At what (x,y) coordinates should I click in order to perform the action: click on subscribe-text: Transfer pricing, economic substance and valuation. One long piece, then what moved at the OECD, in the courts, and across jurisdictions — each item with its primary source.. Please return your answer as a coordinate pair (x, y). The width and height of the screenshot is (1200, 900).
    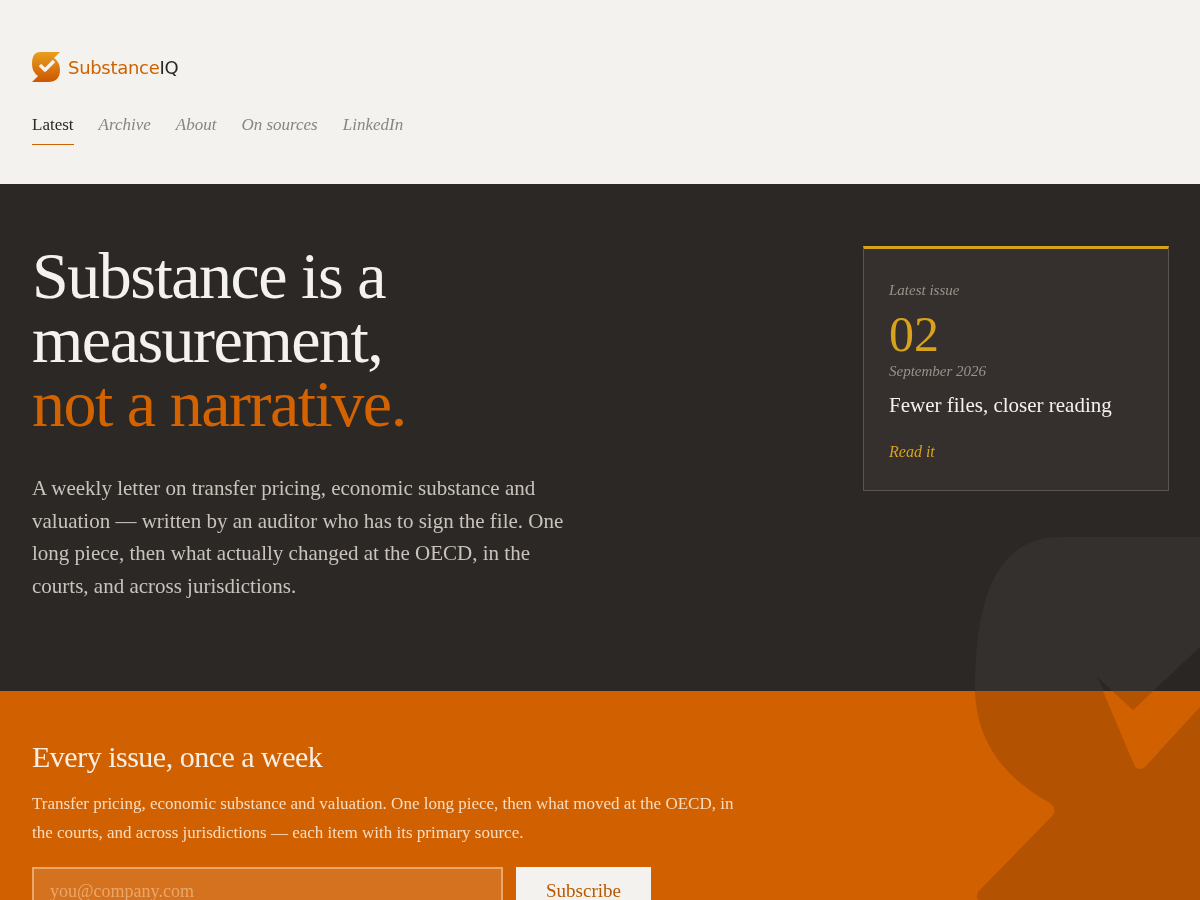
    Looking at the image, I should click on (383, 818).